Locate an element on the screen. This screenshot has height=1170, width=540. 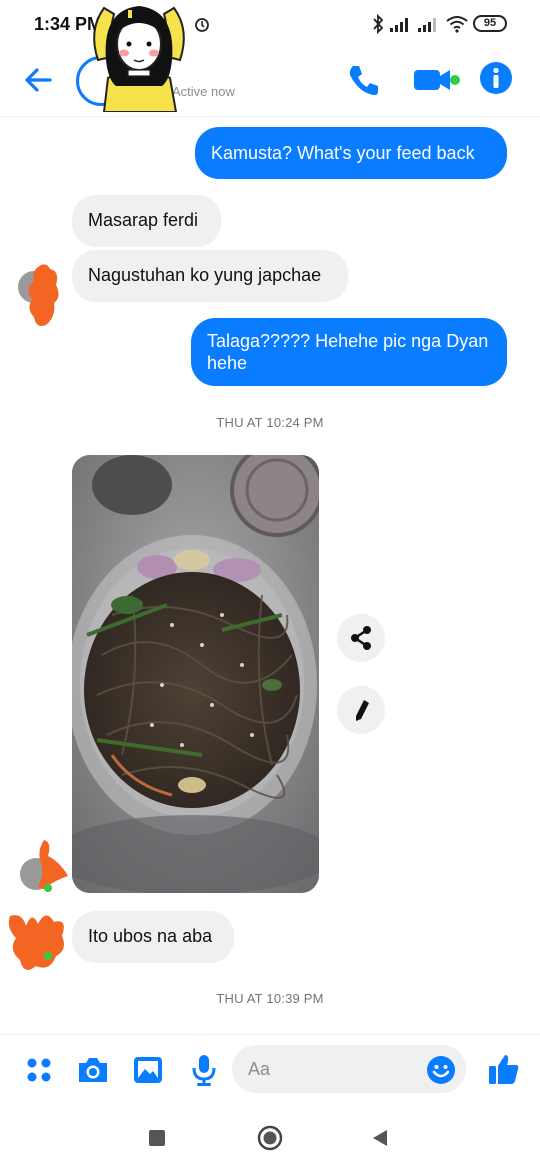
timestamp-separator: THU AT 10:24 PM is located at coordinates (270, 422).